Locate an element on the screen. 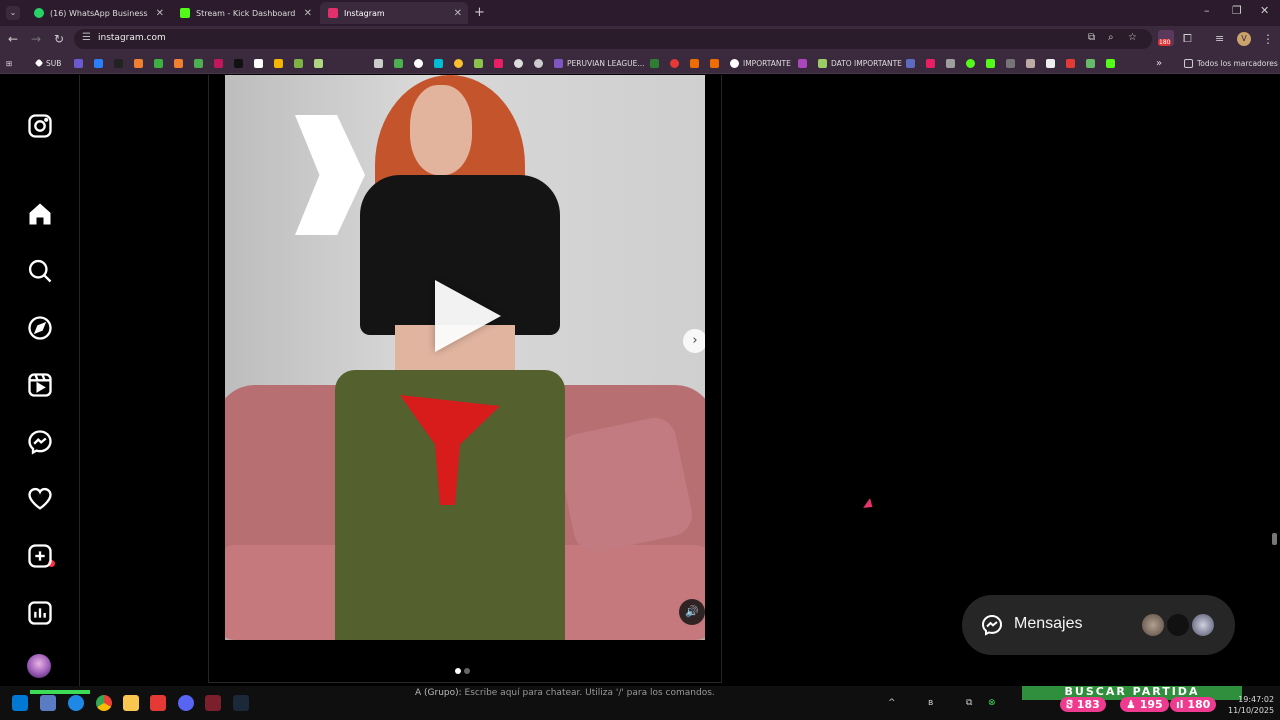 The width and height of the screenshot is (1280, 720). page-scrollbar is located at coordinates (1274, 539).